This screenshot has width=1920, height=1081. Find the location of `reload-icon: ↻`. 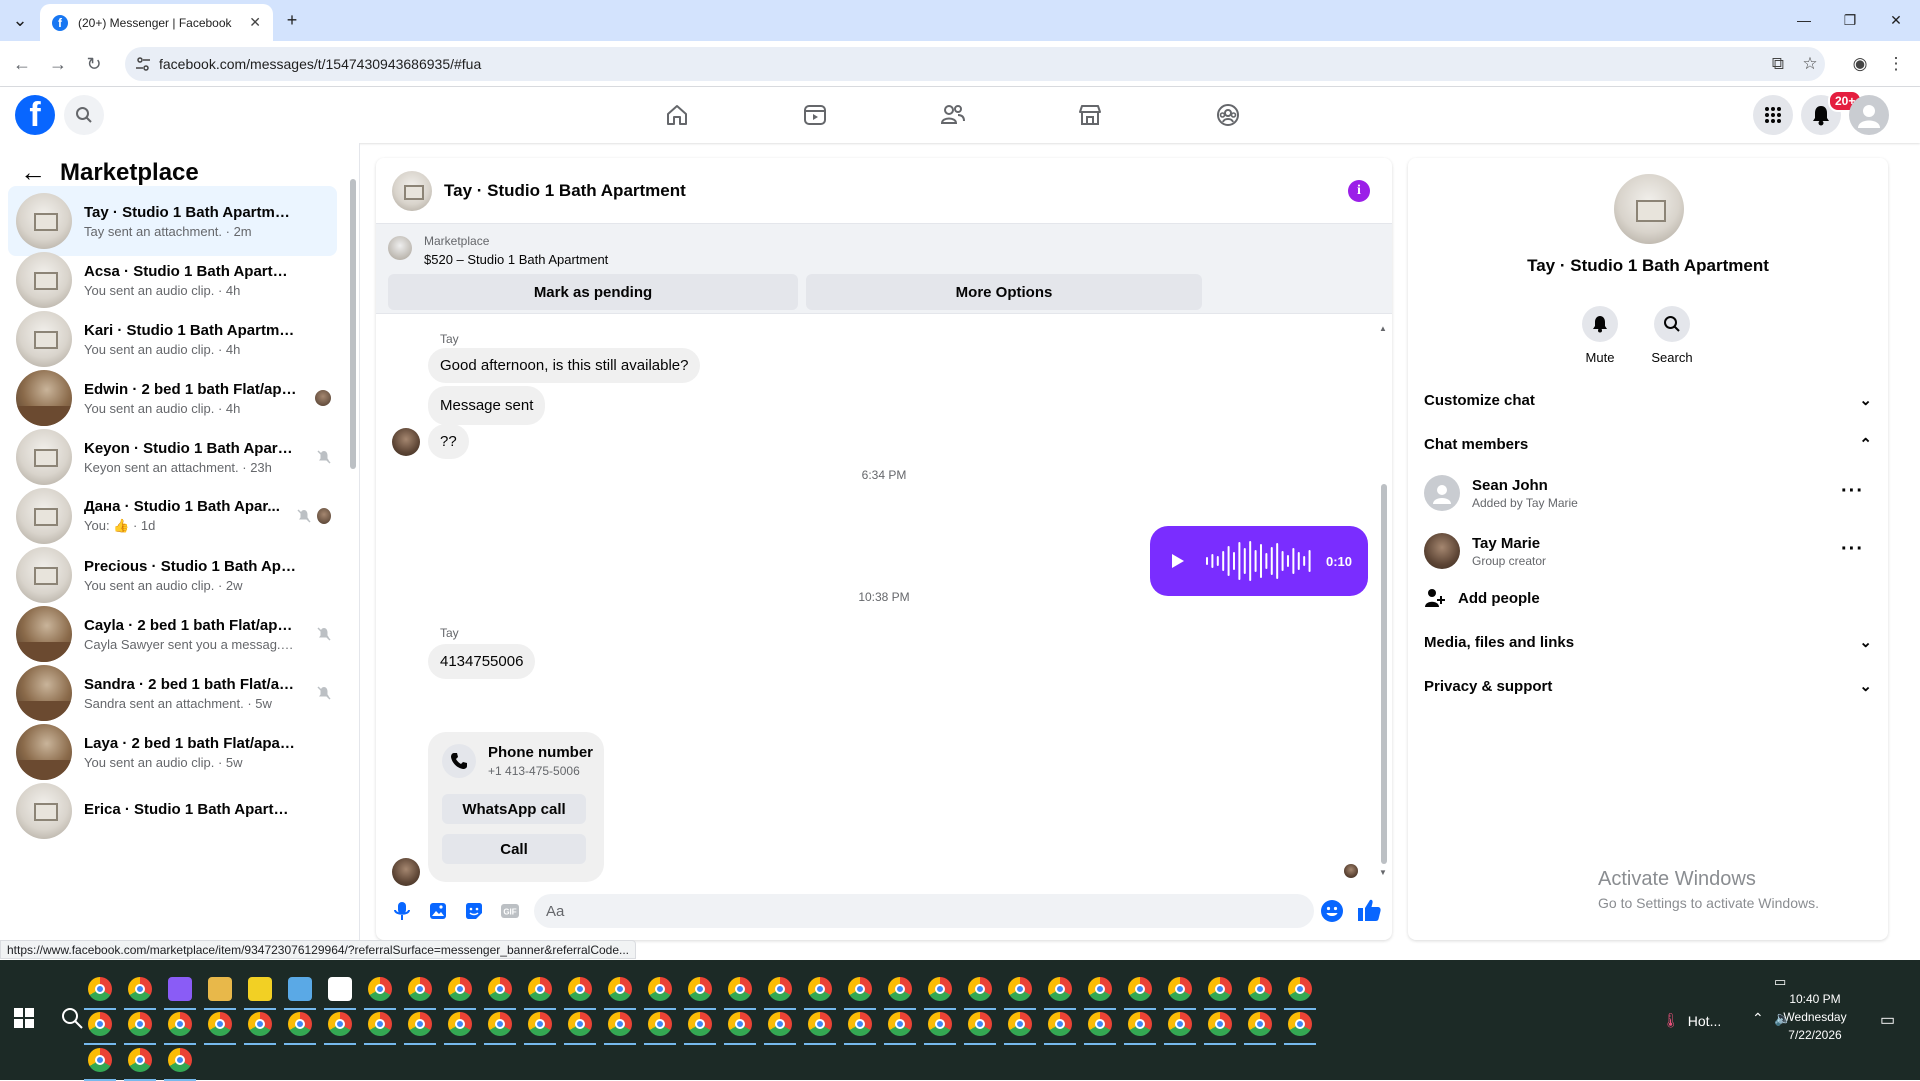

reload-icon: ↻ is located at coordinates (94, 64).